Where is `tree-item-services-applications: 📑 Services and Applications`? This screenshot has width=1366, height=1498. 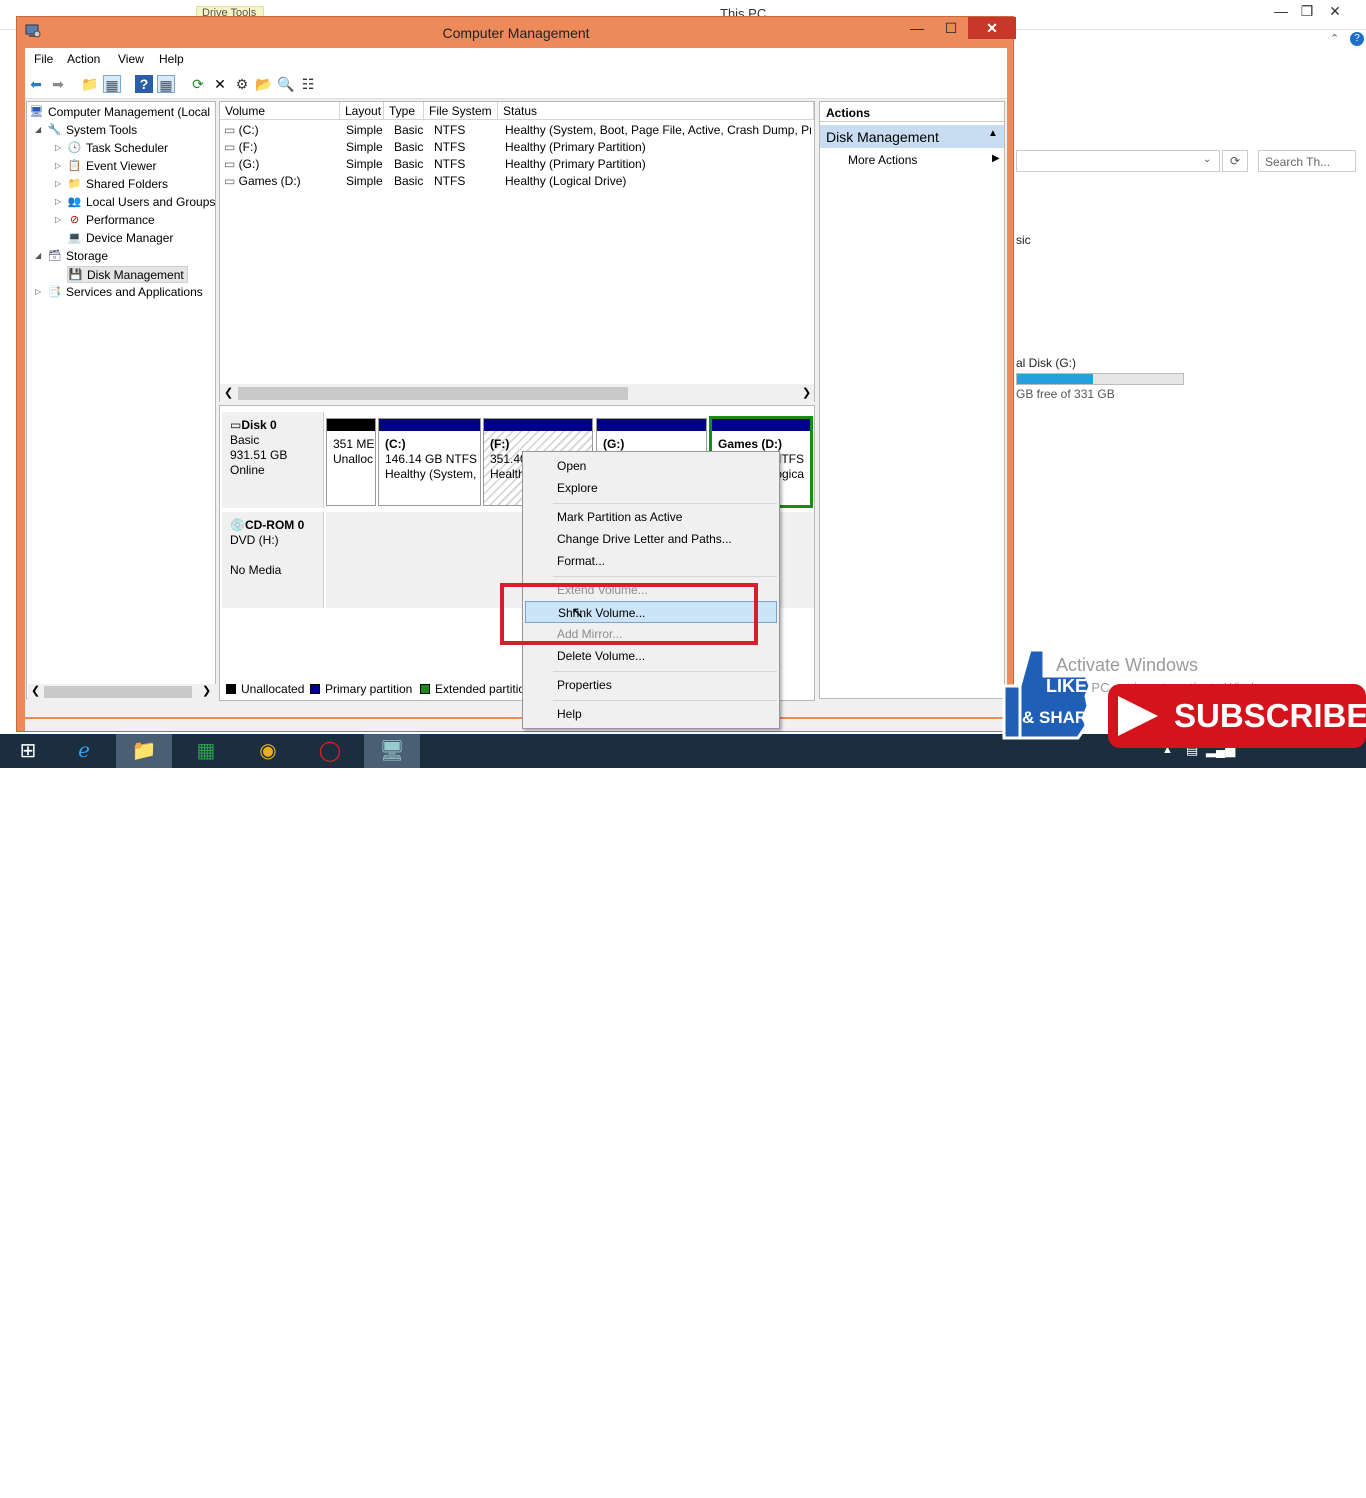
tree-item-services-applications: 📑 Services and Applications is located at coordinates (125, 292).